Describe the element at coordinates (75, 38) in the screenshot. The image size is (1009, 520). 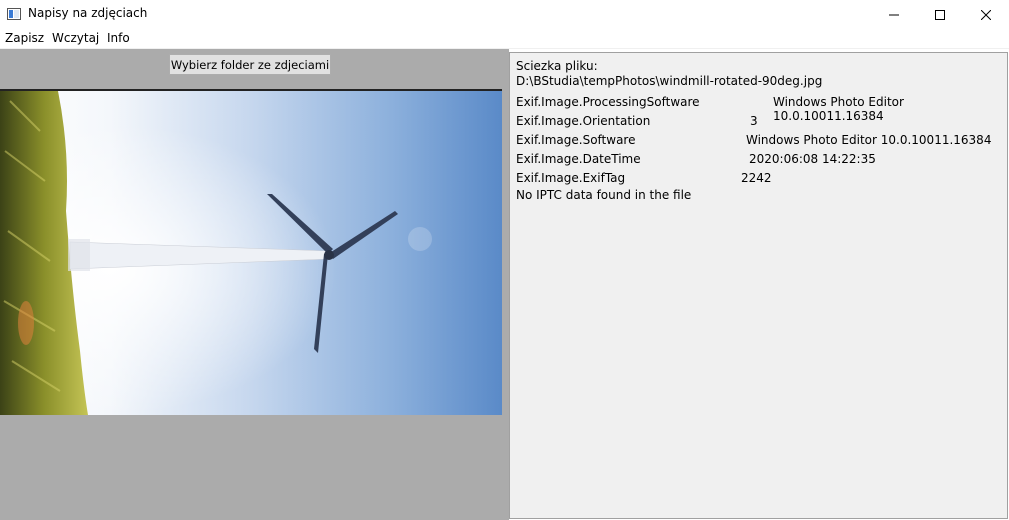
I see `menu-wczytaj: Wczytaj` at that location.